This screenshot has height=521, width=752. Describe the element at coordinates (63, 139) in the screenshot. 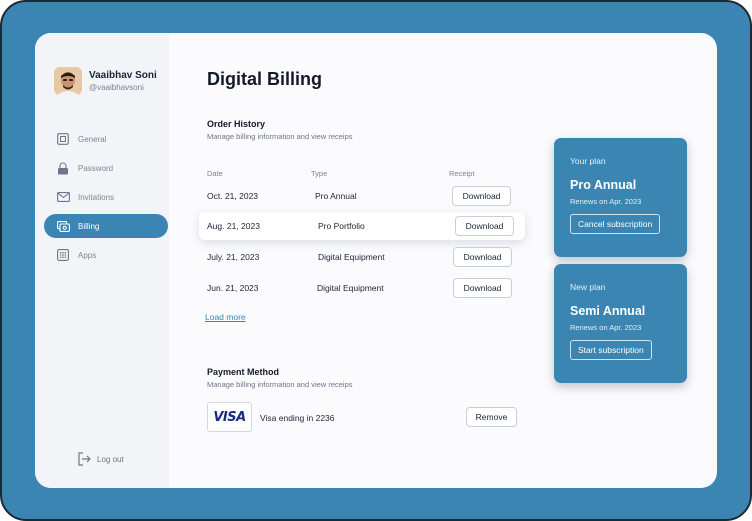

I see `general-icon` at that location.